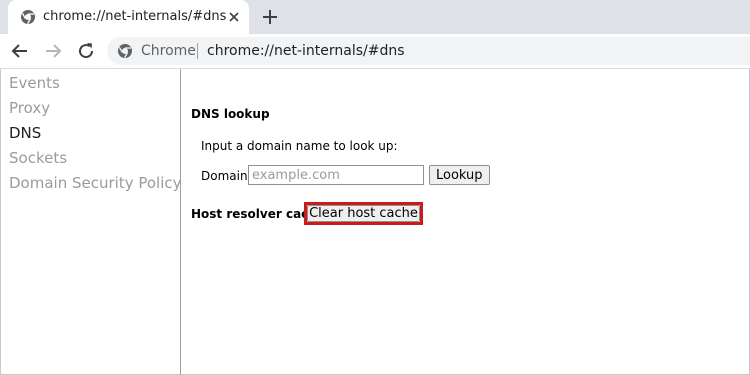 Image resolution: width=750 pixels, height=375 pixels. I want to click on sidebar-item-domain-security-policy: Domain Security Policy, so click(95, 183).